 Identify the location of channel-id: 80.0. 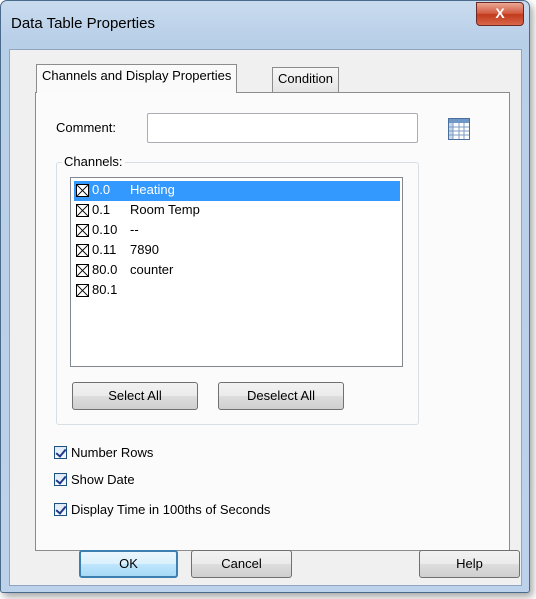
(105, 269).